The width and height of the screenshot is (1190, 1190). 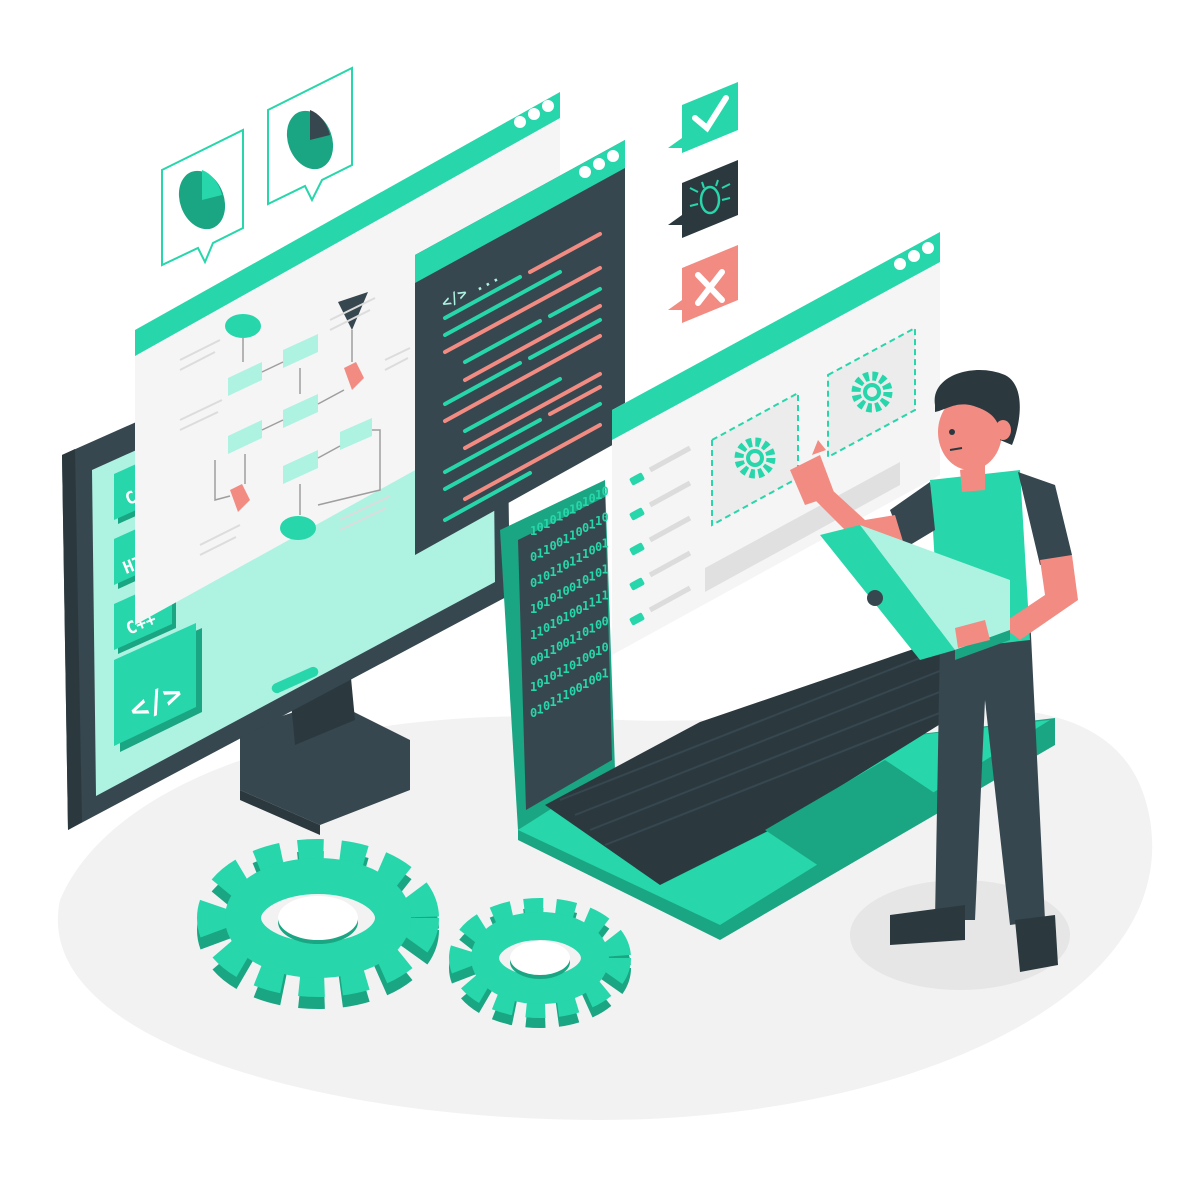 I want to click on status-icons, so click(x=703, y=202).